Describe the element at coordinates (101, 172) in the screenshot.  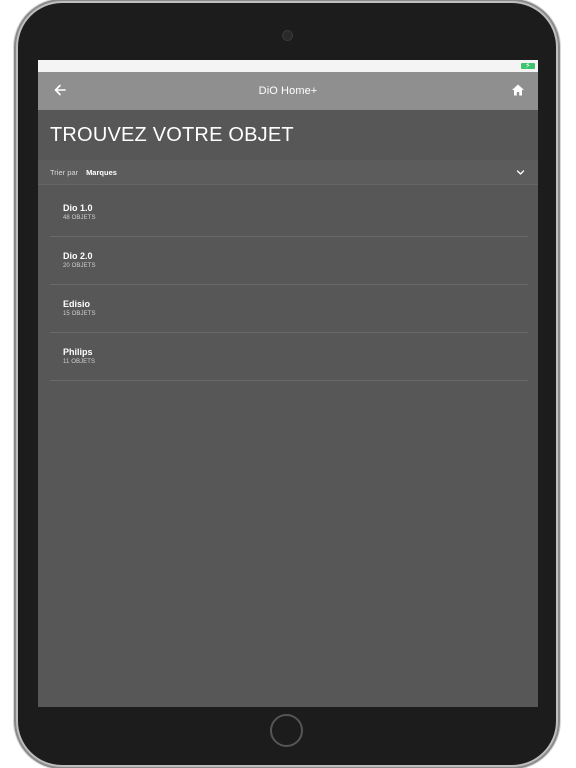
I see `sort-value: Marques` at that location.